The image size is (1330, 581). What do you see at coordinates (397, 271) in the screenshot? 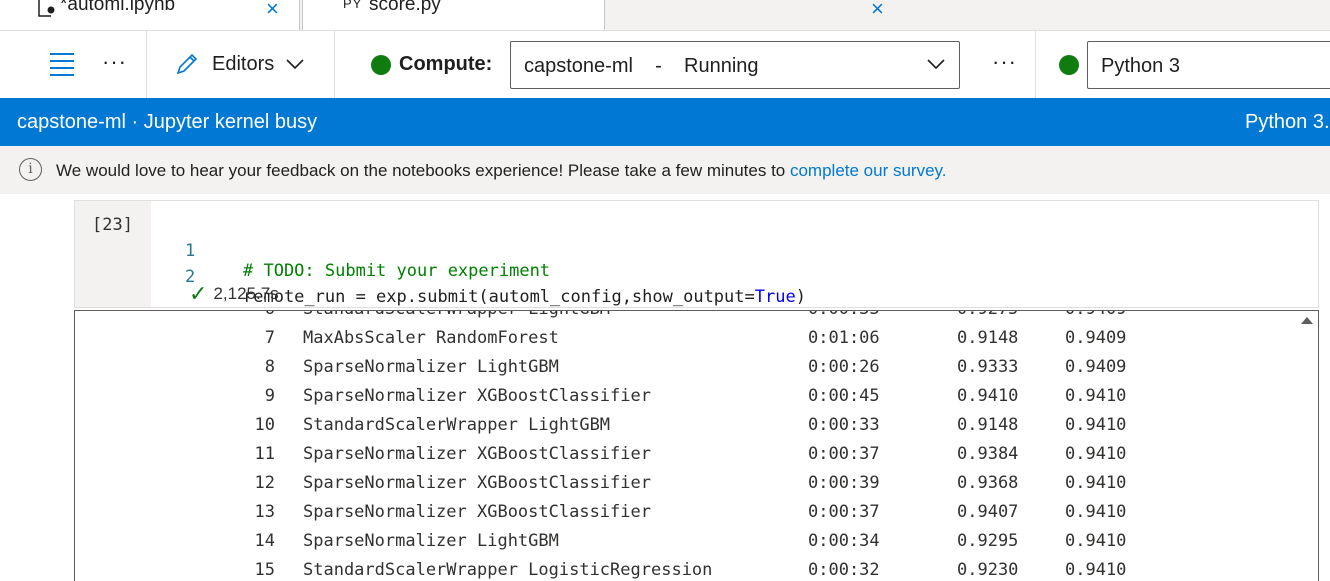
I see `code-comment: # TODO: Submit your experiment` at bounding box center [397, 271].